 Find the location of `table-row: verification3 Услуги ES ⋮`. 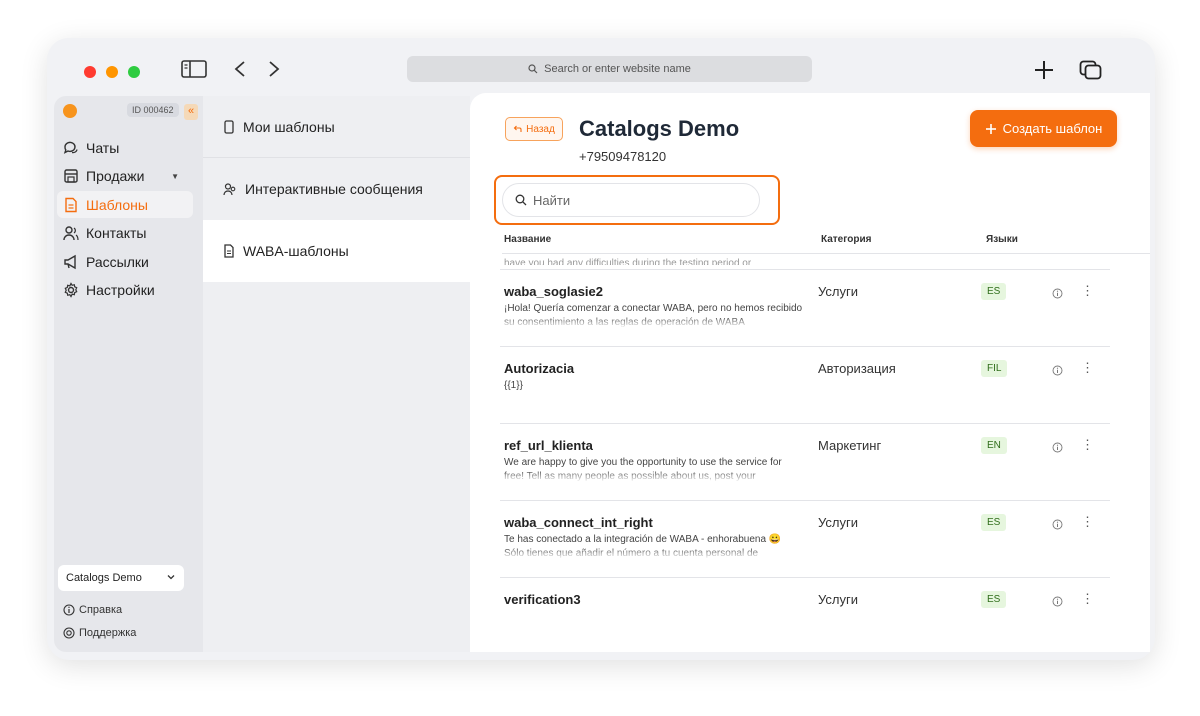

table-row: verification3 Услуги ES ⋮ is located at coordinates (805, 614).